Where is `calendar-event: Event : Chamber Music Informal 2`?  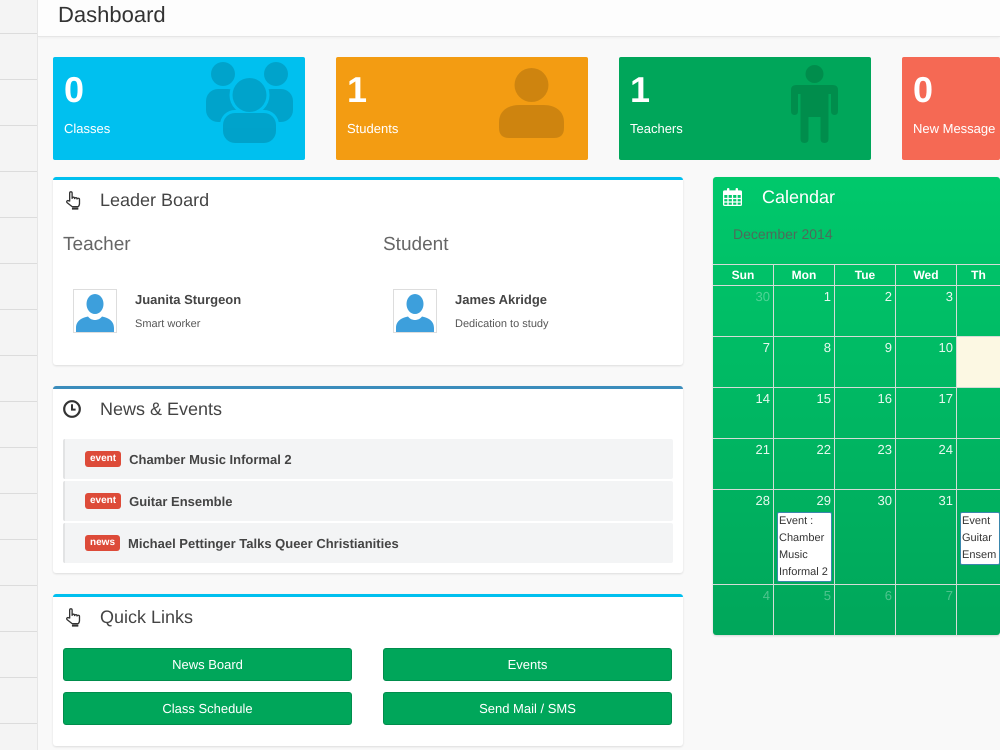 calendar-event: Event : Chamber Music Informal 2 is located at coordinates (804, 547).